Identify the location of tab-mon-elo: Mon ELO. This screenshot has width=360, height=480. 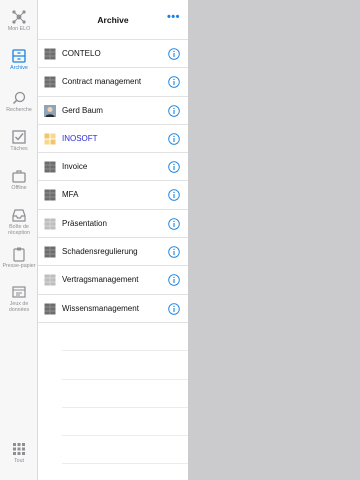
(19, 20).